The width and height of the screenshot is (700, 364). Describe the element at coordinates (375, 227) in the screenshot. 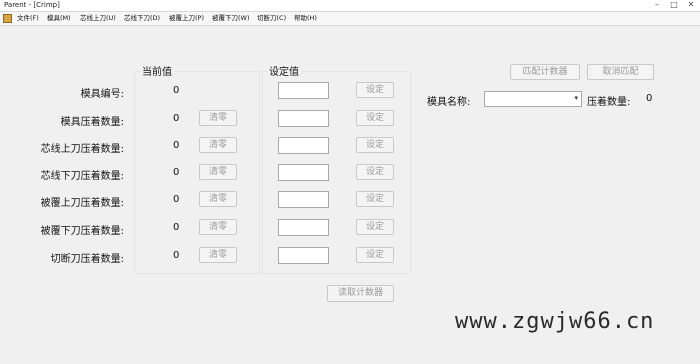

I see `cover-lower-set-button: 设定` at that location.